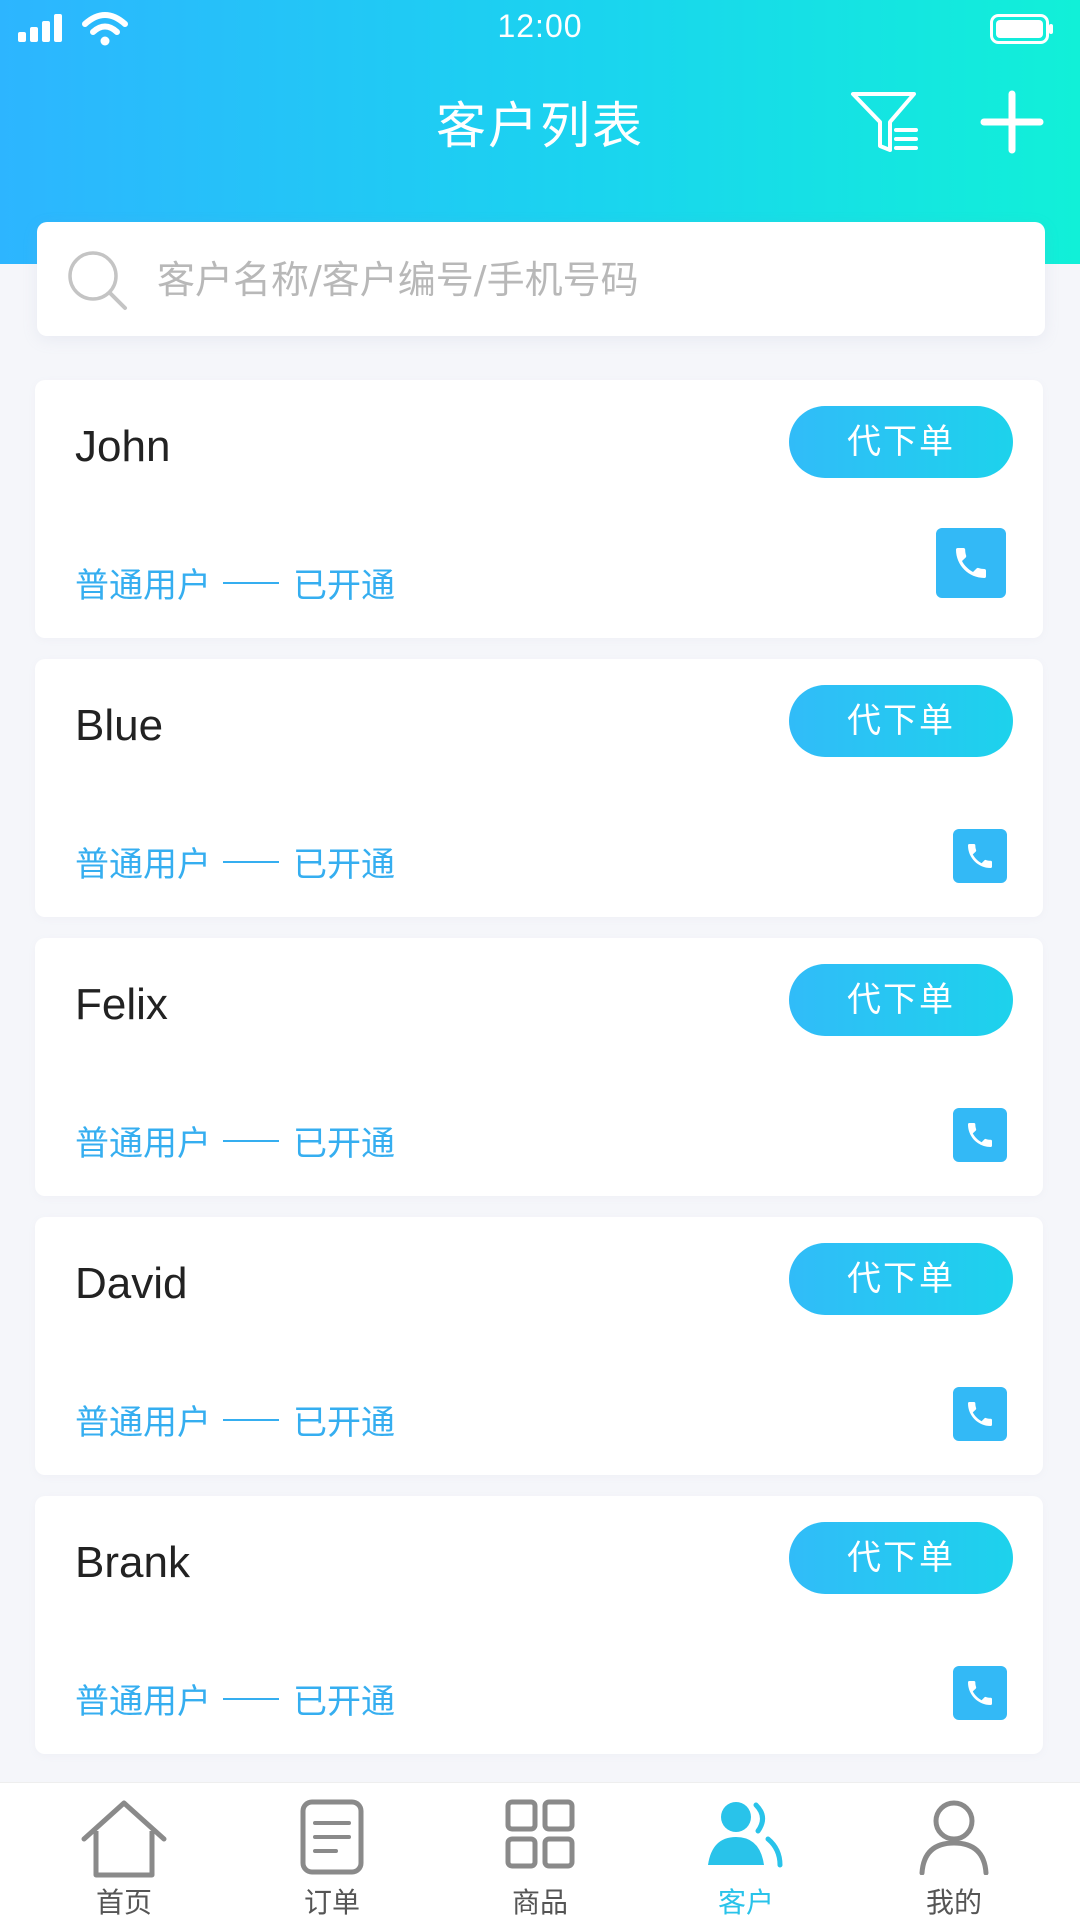 Image resolution: width=1080 pixels, height=1921 pixels. I want to click on tab-products: 商品, so click(540, 1852).